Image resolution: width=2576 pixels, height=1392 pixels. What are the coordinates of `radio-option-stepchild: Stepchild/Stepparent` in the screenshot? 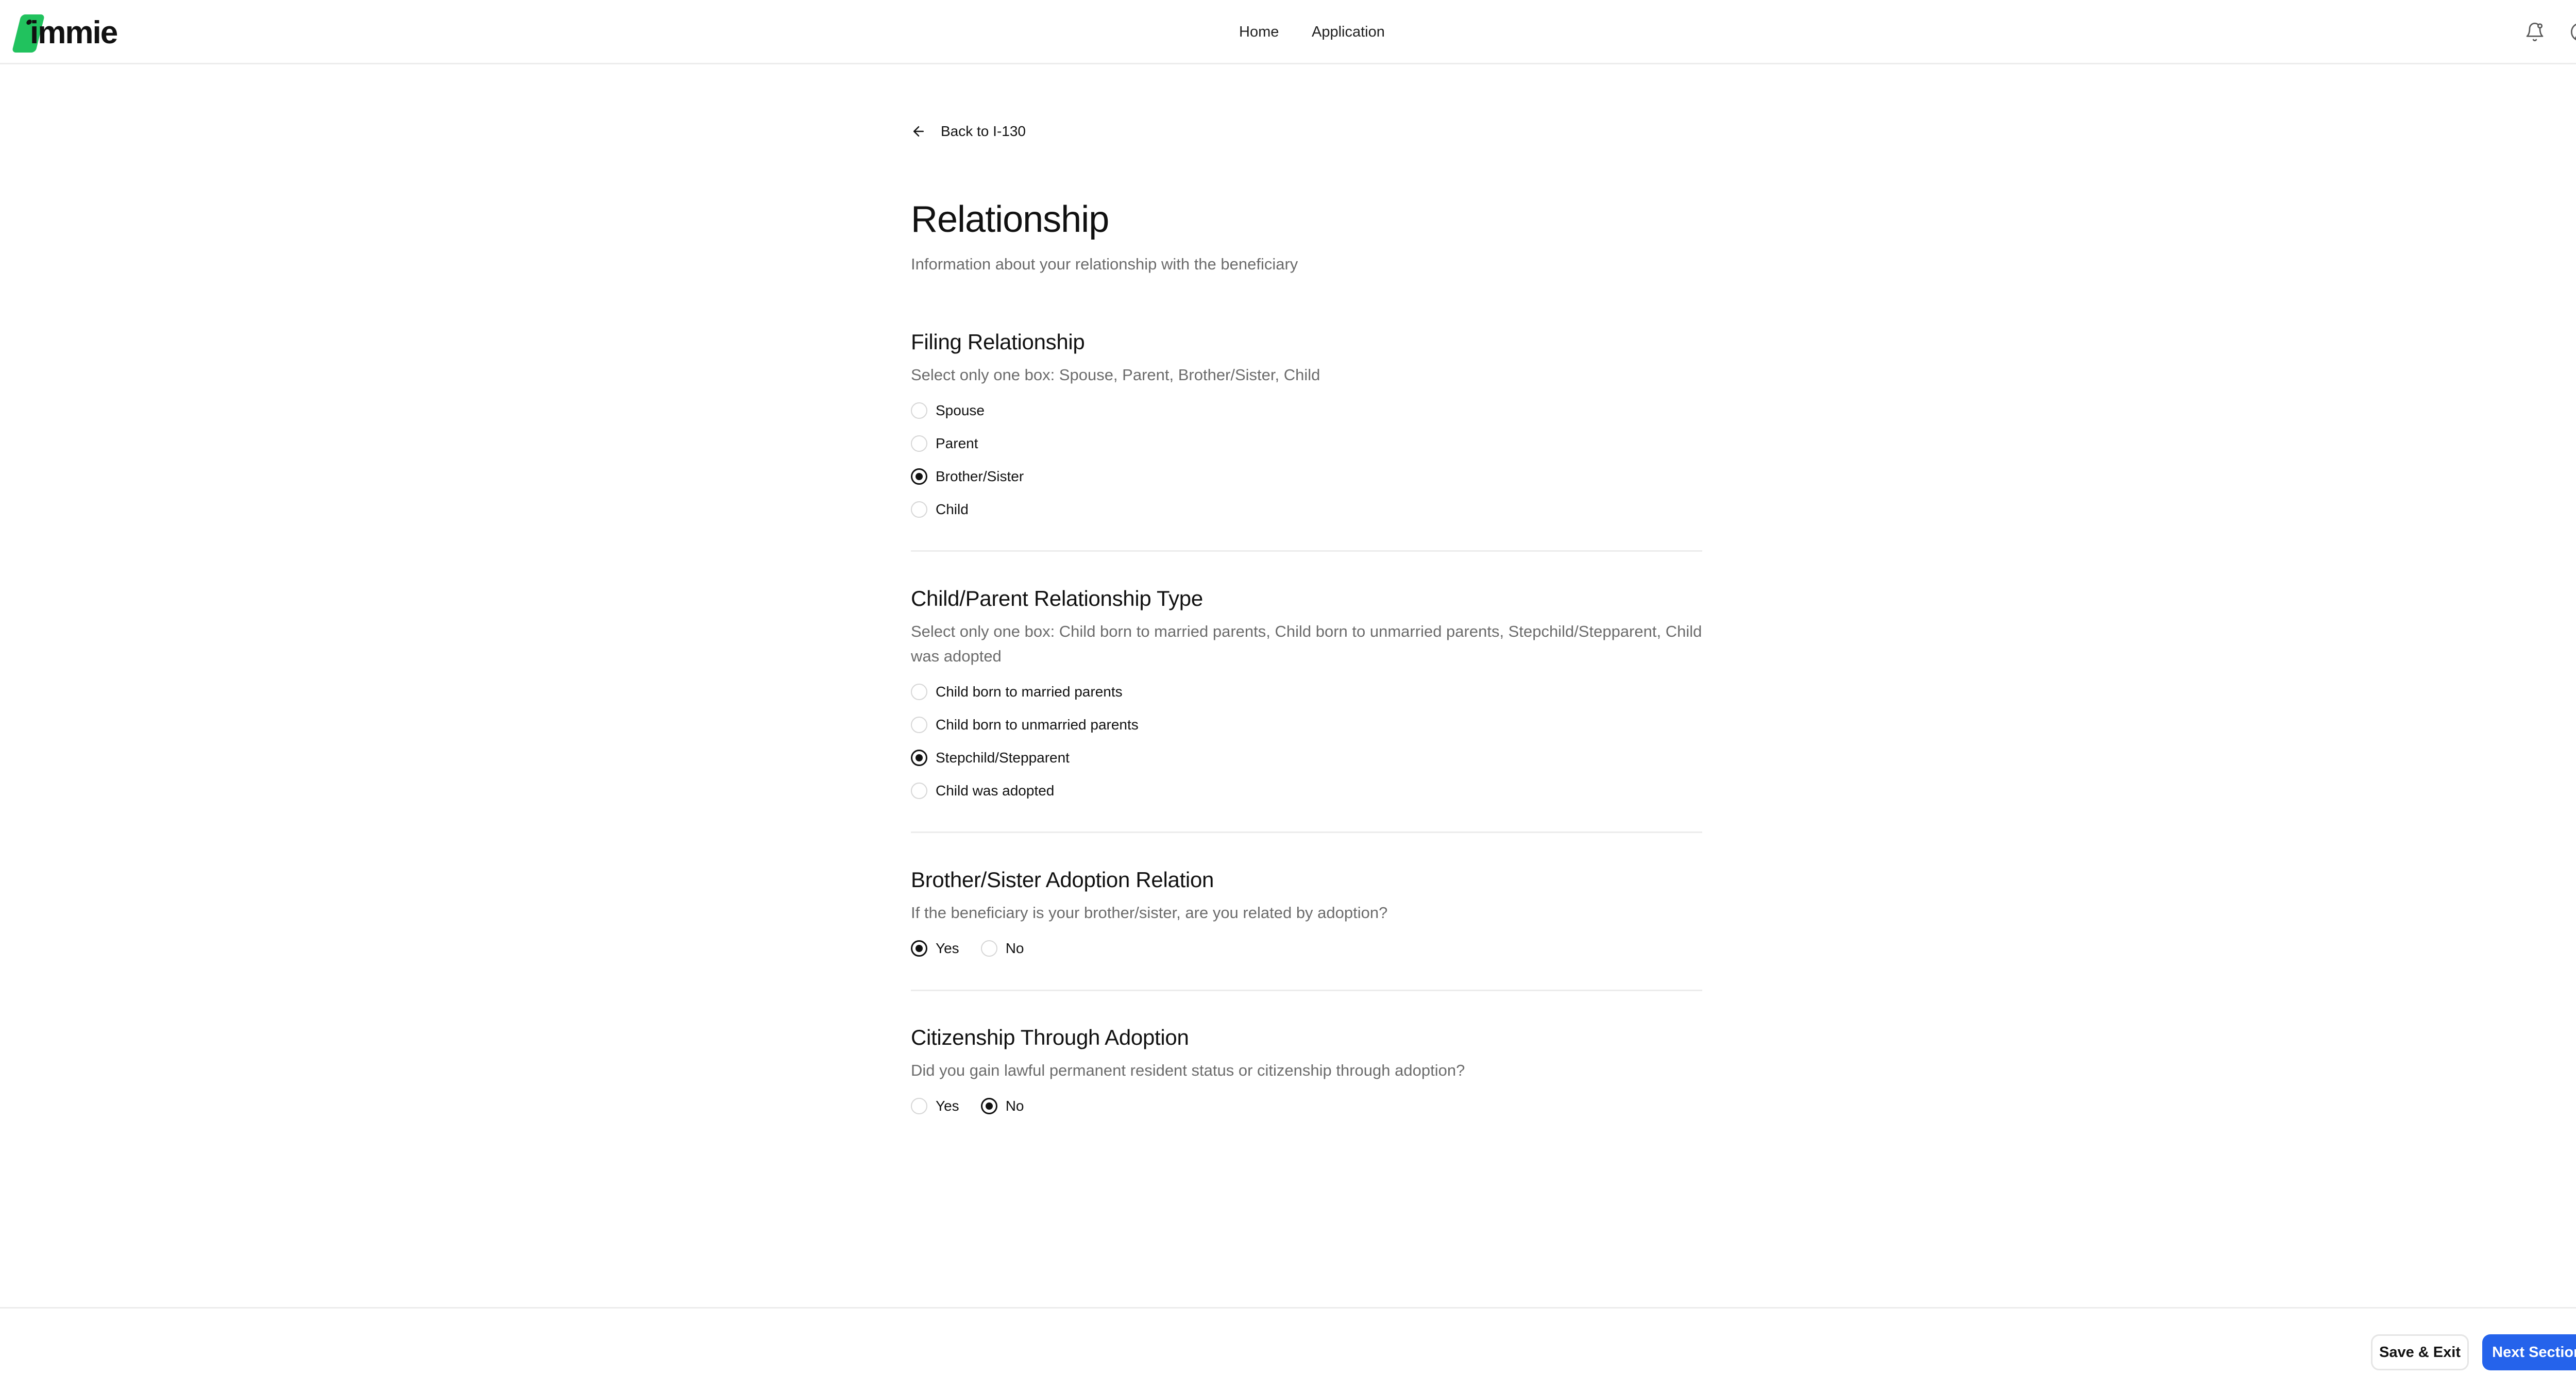 It's located at (1306, 758).